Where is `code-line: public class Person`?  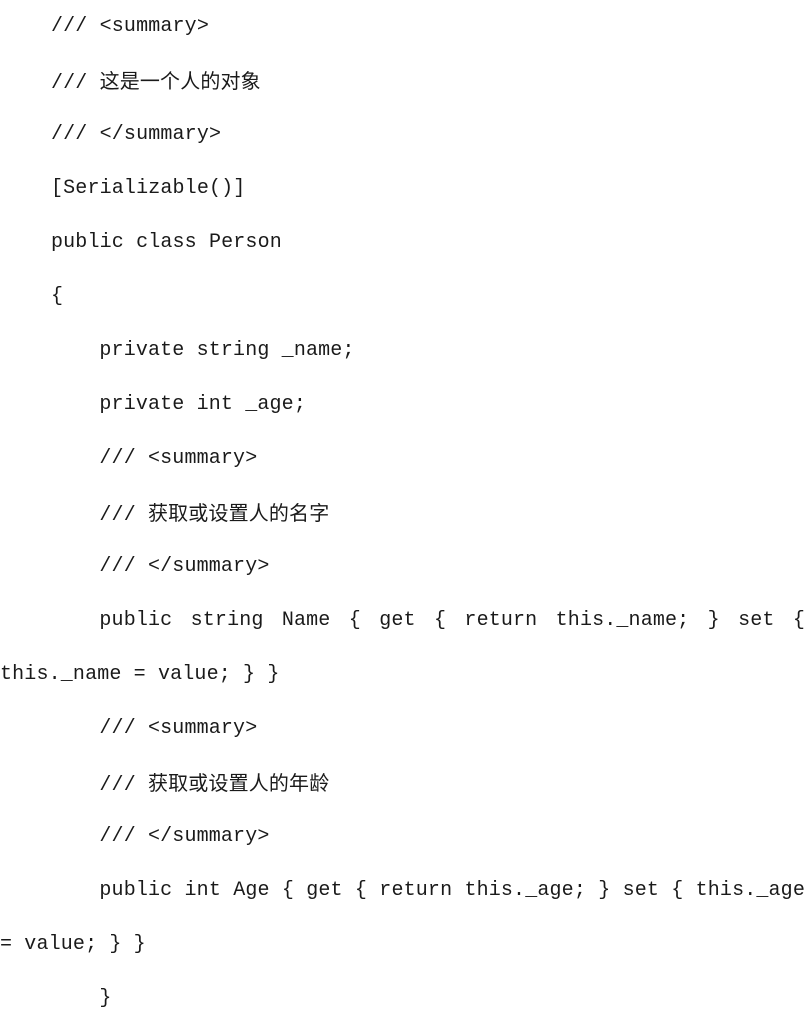
code-line: public class Person is located at coordinates (166, 242).